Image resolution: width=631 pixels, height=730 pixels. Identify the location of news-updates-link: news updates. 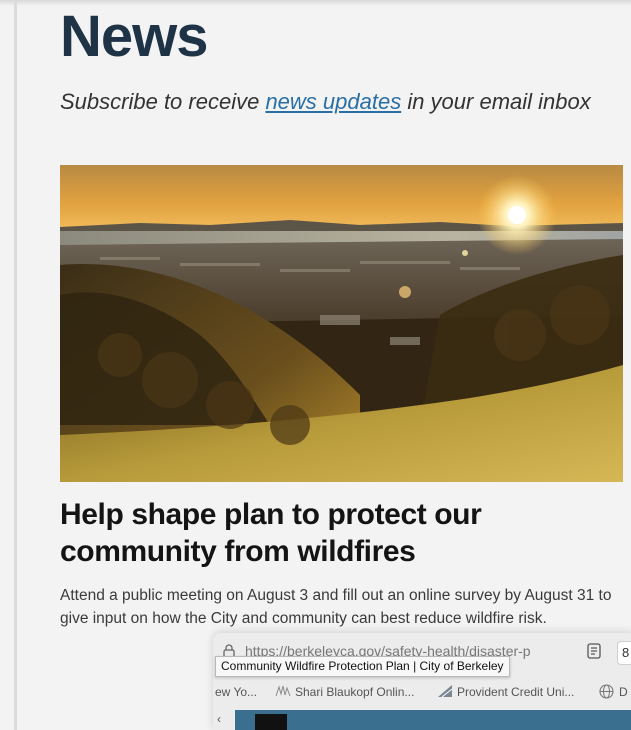
(333, 101).